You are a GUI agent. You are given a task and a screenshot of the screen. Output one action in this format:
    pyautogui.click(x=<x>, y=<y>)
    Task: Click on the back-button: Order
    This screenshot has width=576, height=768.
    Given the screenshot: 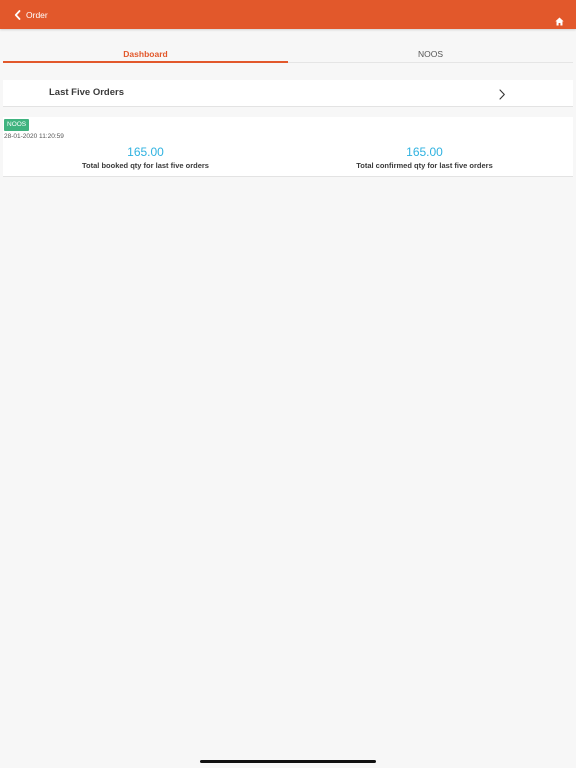 What is the action you would take?
    pyautogui.click(x=31, y=15)
    